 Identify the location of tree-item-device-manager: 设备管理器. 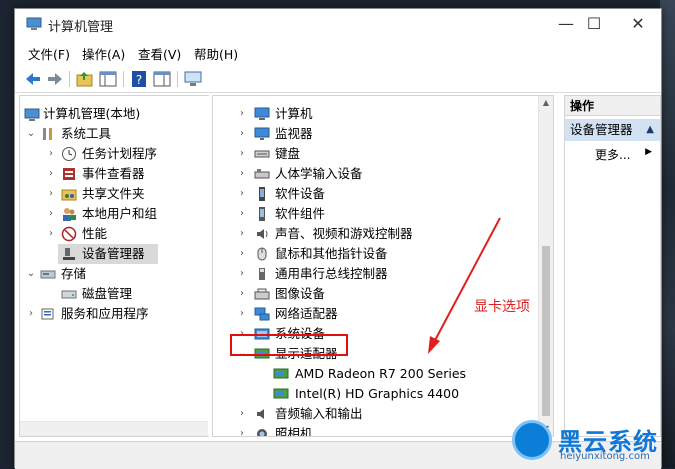
(108, 254).